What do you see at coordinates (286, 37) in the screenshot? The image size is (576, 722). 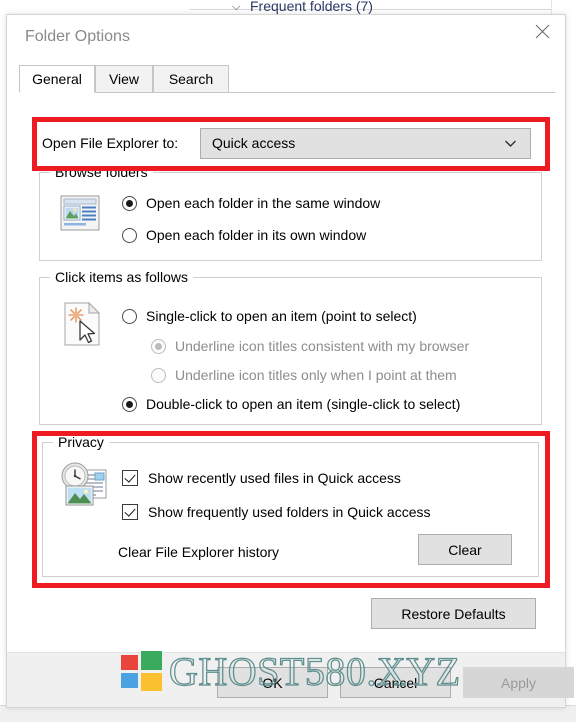 I see `dialog-titlebar: Folder Options` at bounding box center [286, 37].